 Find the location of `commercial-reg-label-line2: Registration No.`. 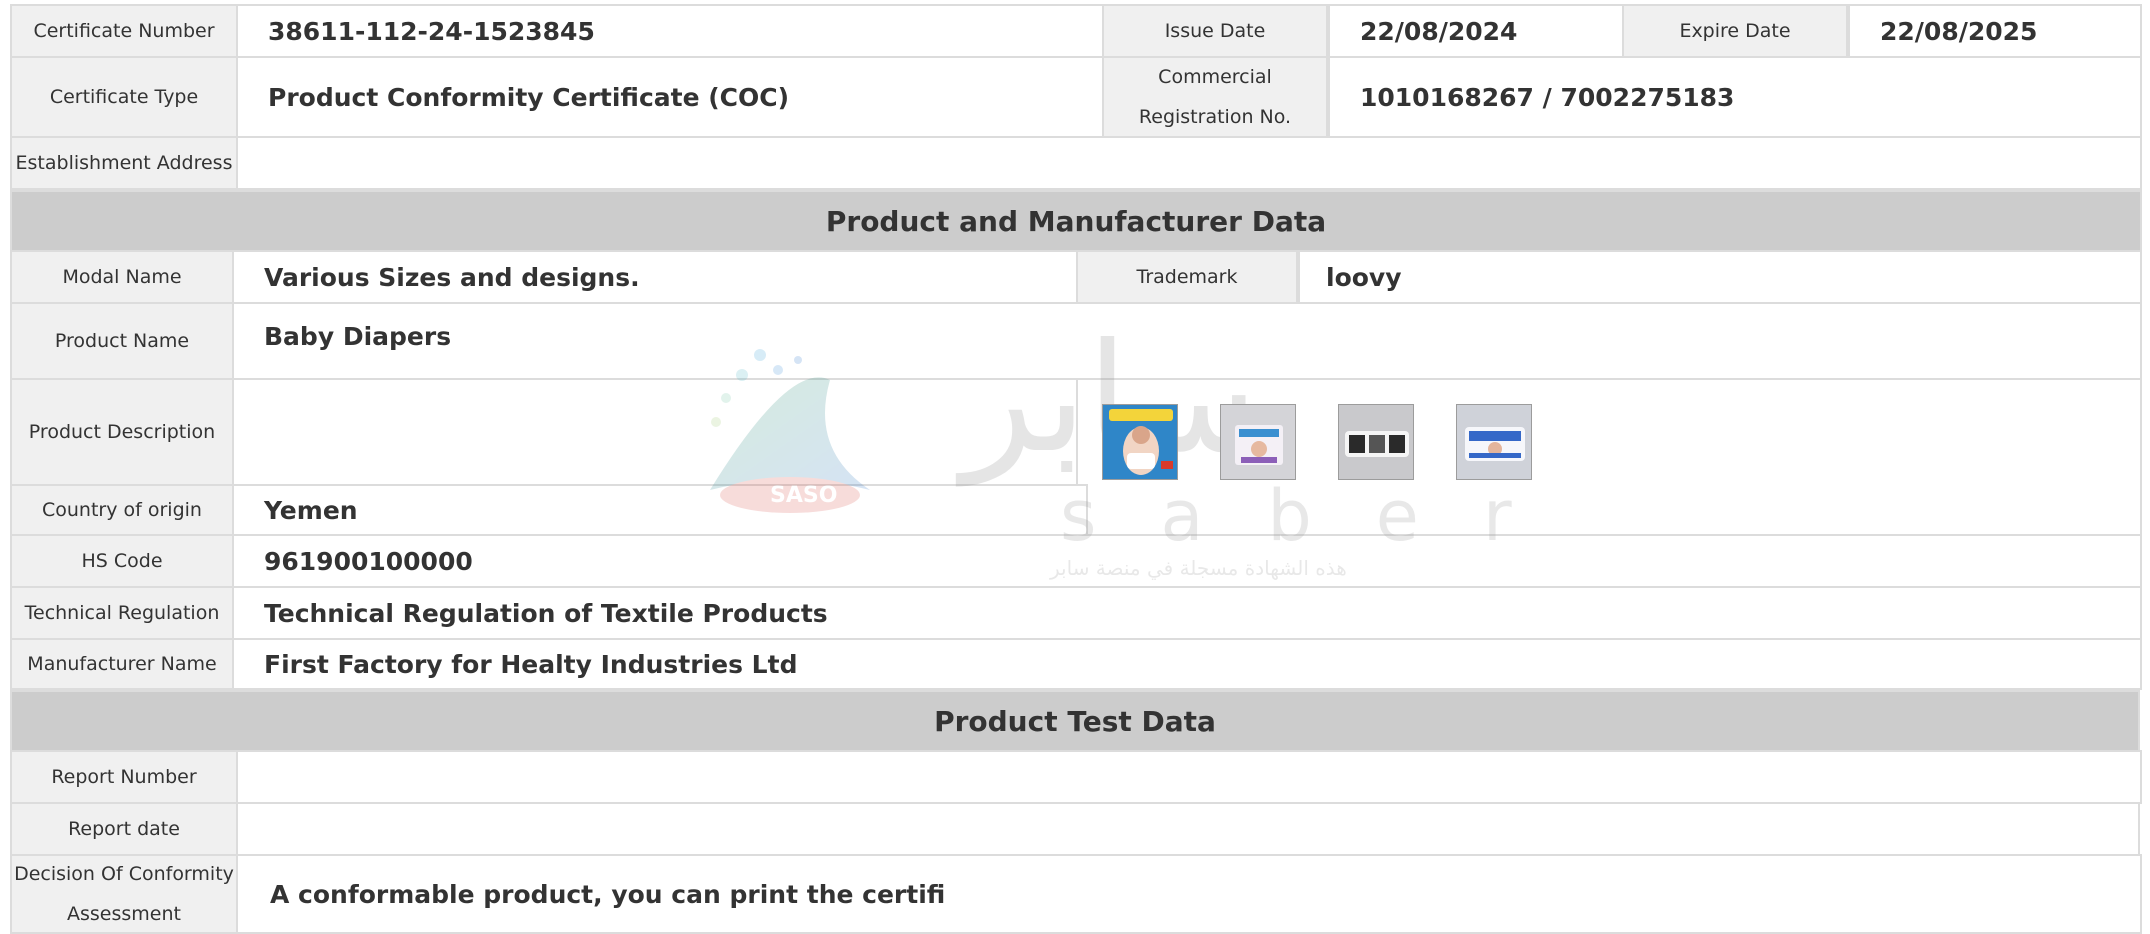

commercial-reg-label-line2: Registration No. is located at coordinates (1215, 117).